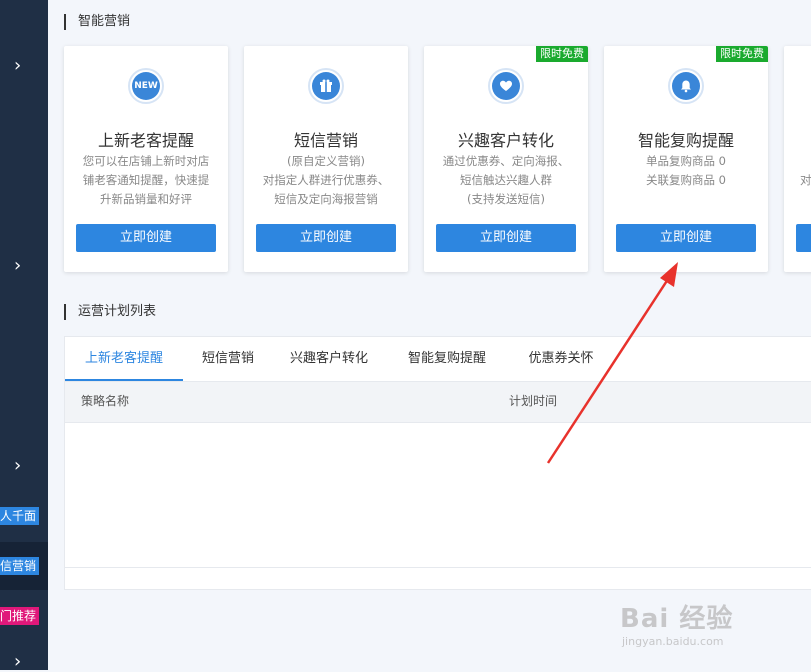  What do you see at coordinates (673, 641) in the screenshot?
I see `watermark-sub: jingyan.baidu.com` at bounding box center [673, 641].